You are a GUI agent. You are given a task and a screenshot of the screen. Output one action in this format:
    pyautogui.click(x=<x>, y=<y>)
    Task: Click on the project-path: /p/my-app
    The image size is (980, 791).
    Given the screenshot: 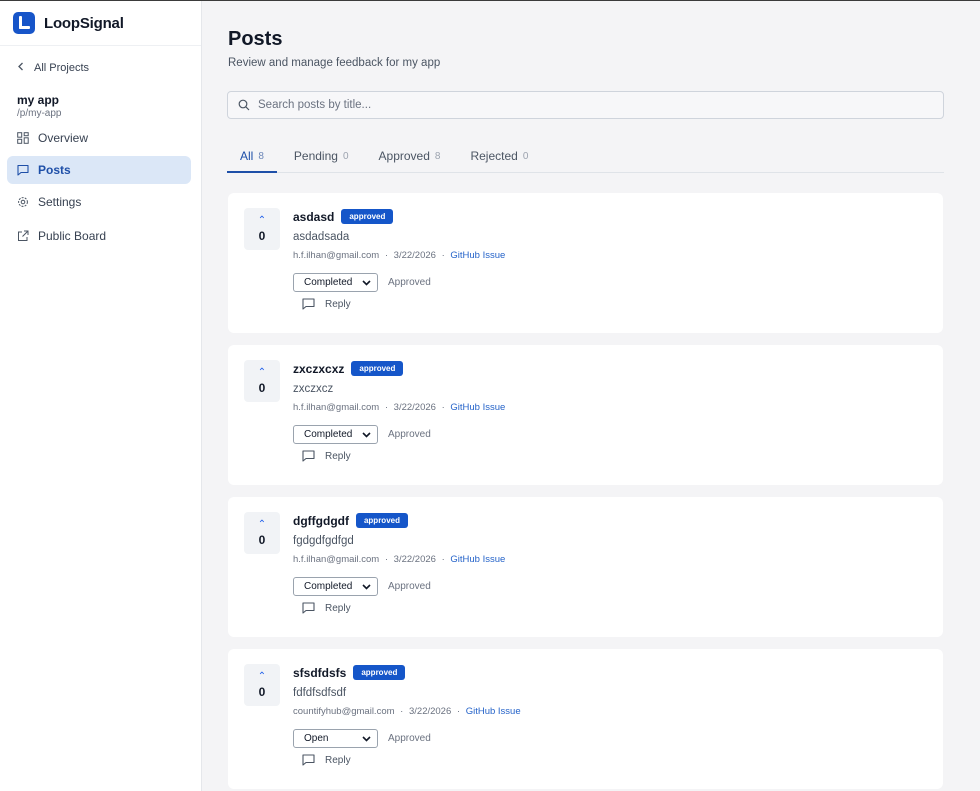 What is the action you would take?
    pyautogui.click(x=39, y=113)
    